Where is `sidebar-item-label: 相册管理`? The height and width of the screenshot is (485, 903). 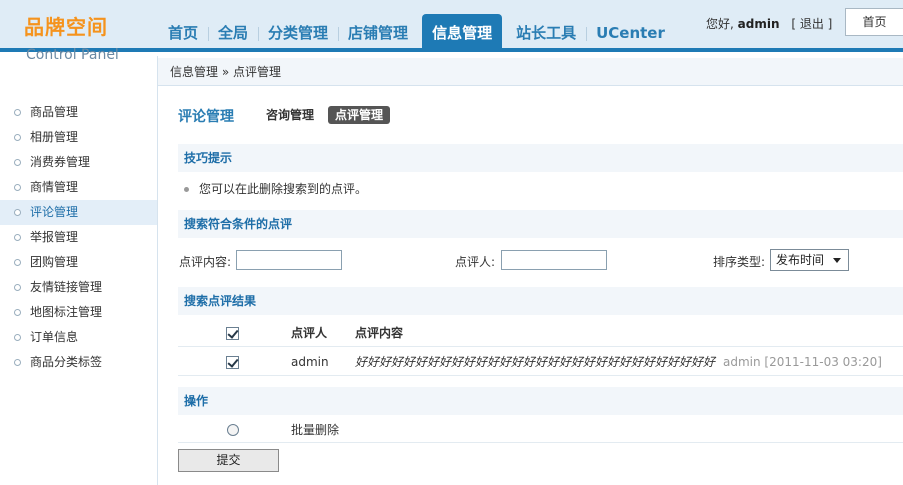
sidebar-item-label: 相册管理 is located at coordinates (54, 137).